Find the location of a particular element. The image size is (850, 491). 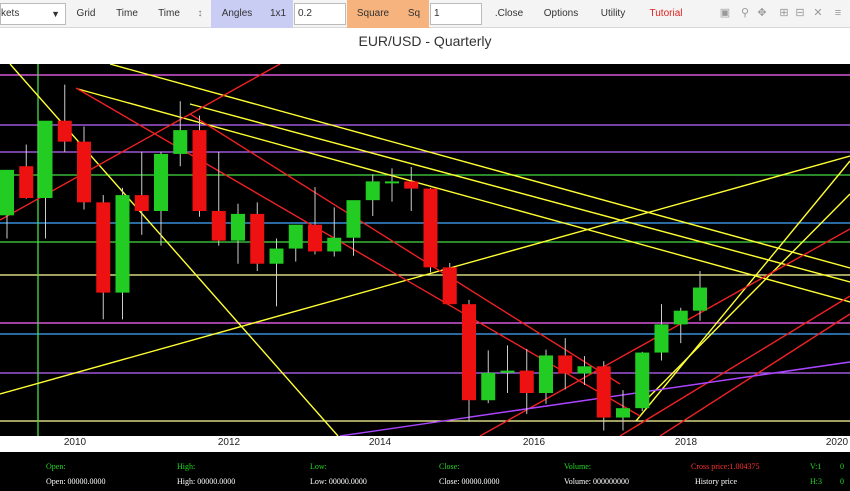

close-label: Close: is located at coordinates (449, 466).